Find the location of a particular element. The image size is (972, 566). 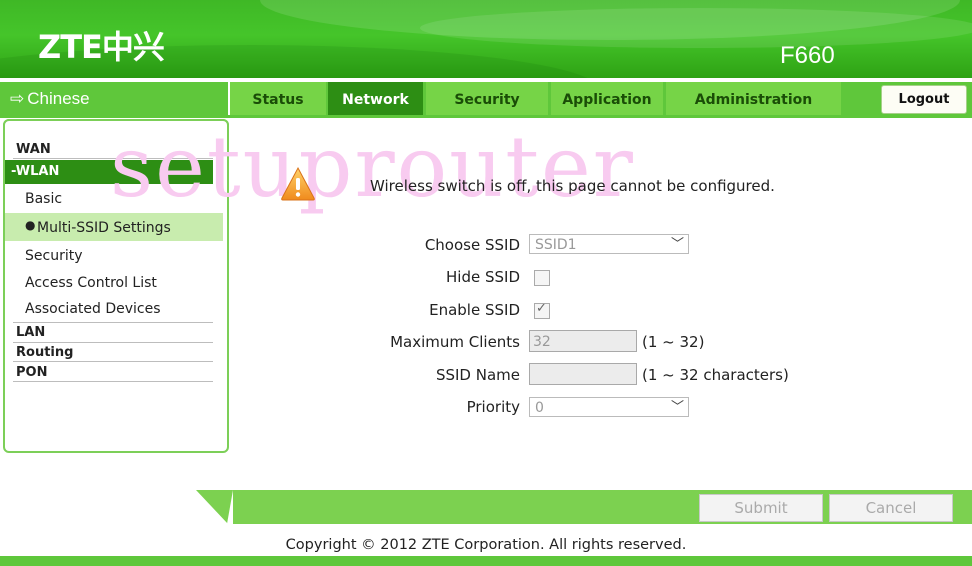

submit-button: Submit is located at coordinates (761, 508).